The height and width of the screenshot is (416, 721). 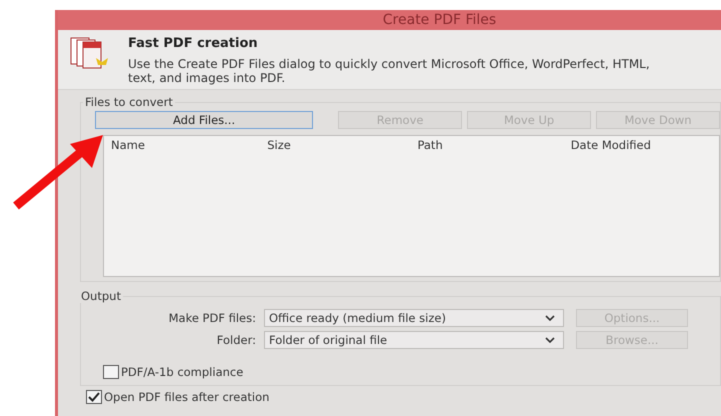 What do you see at coordinates (236, 340) in the screenshot?
I see `field-label: Folder:` at bounding box center [236, 340].